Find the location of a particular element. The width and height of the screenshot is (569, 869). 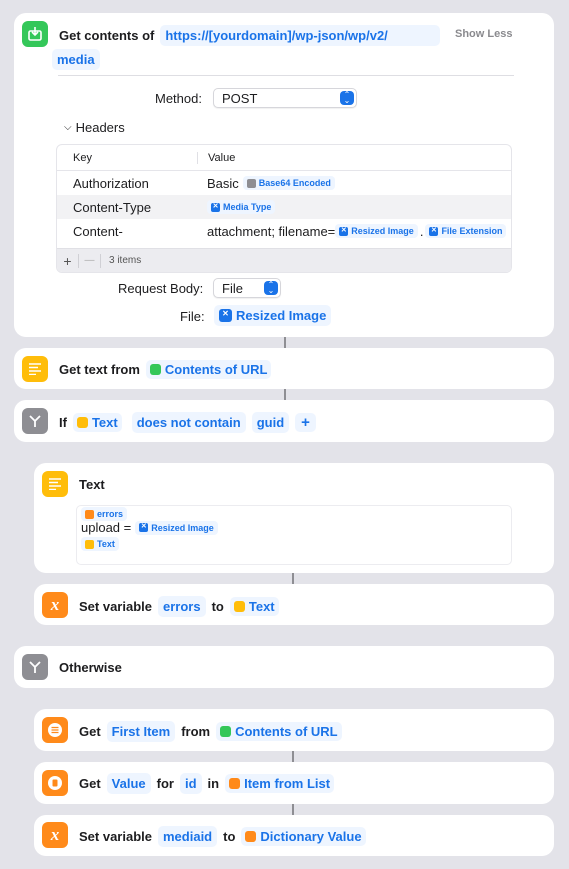

file-token: Resized Image is located at coordinates (273, 315).